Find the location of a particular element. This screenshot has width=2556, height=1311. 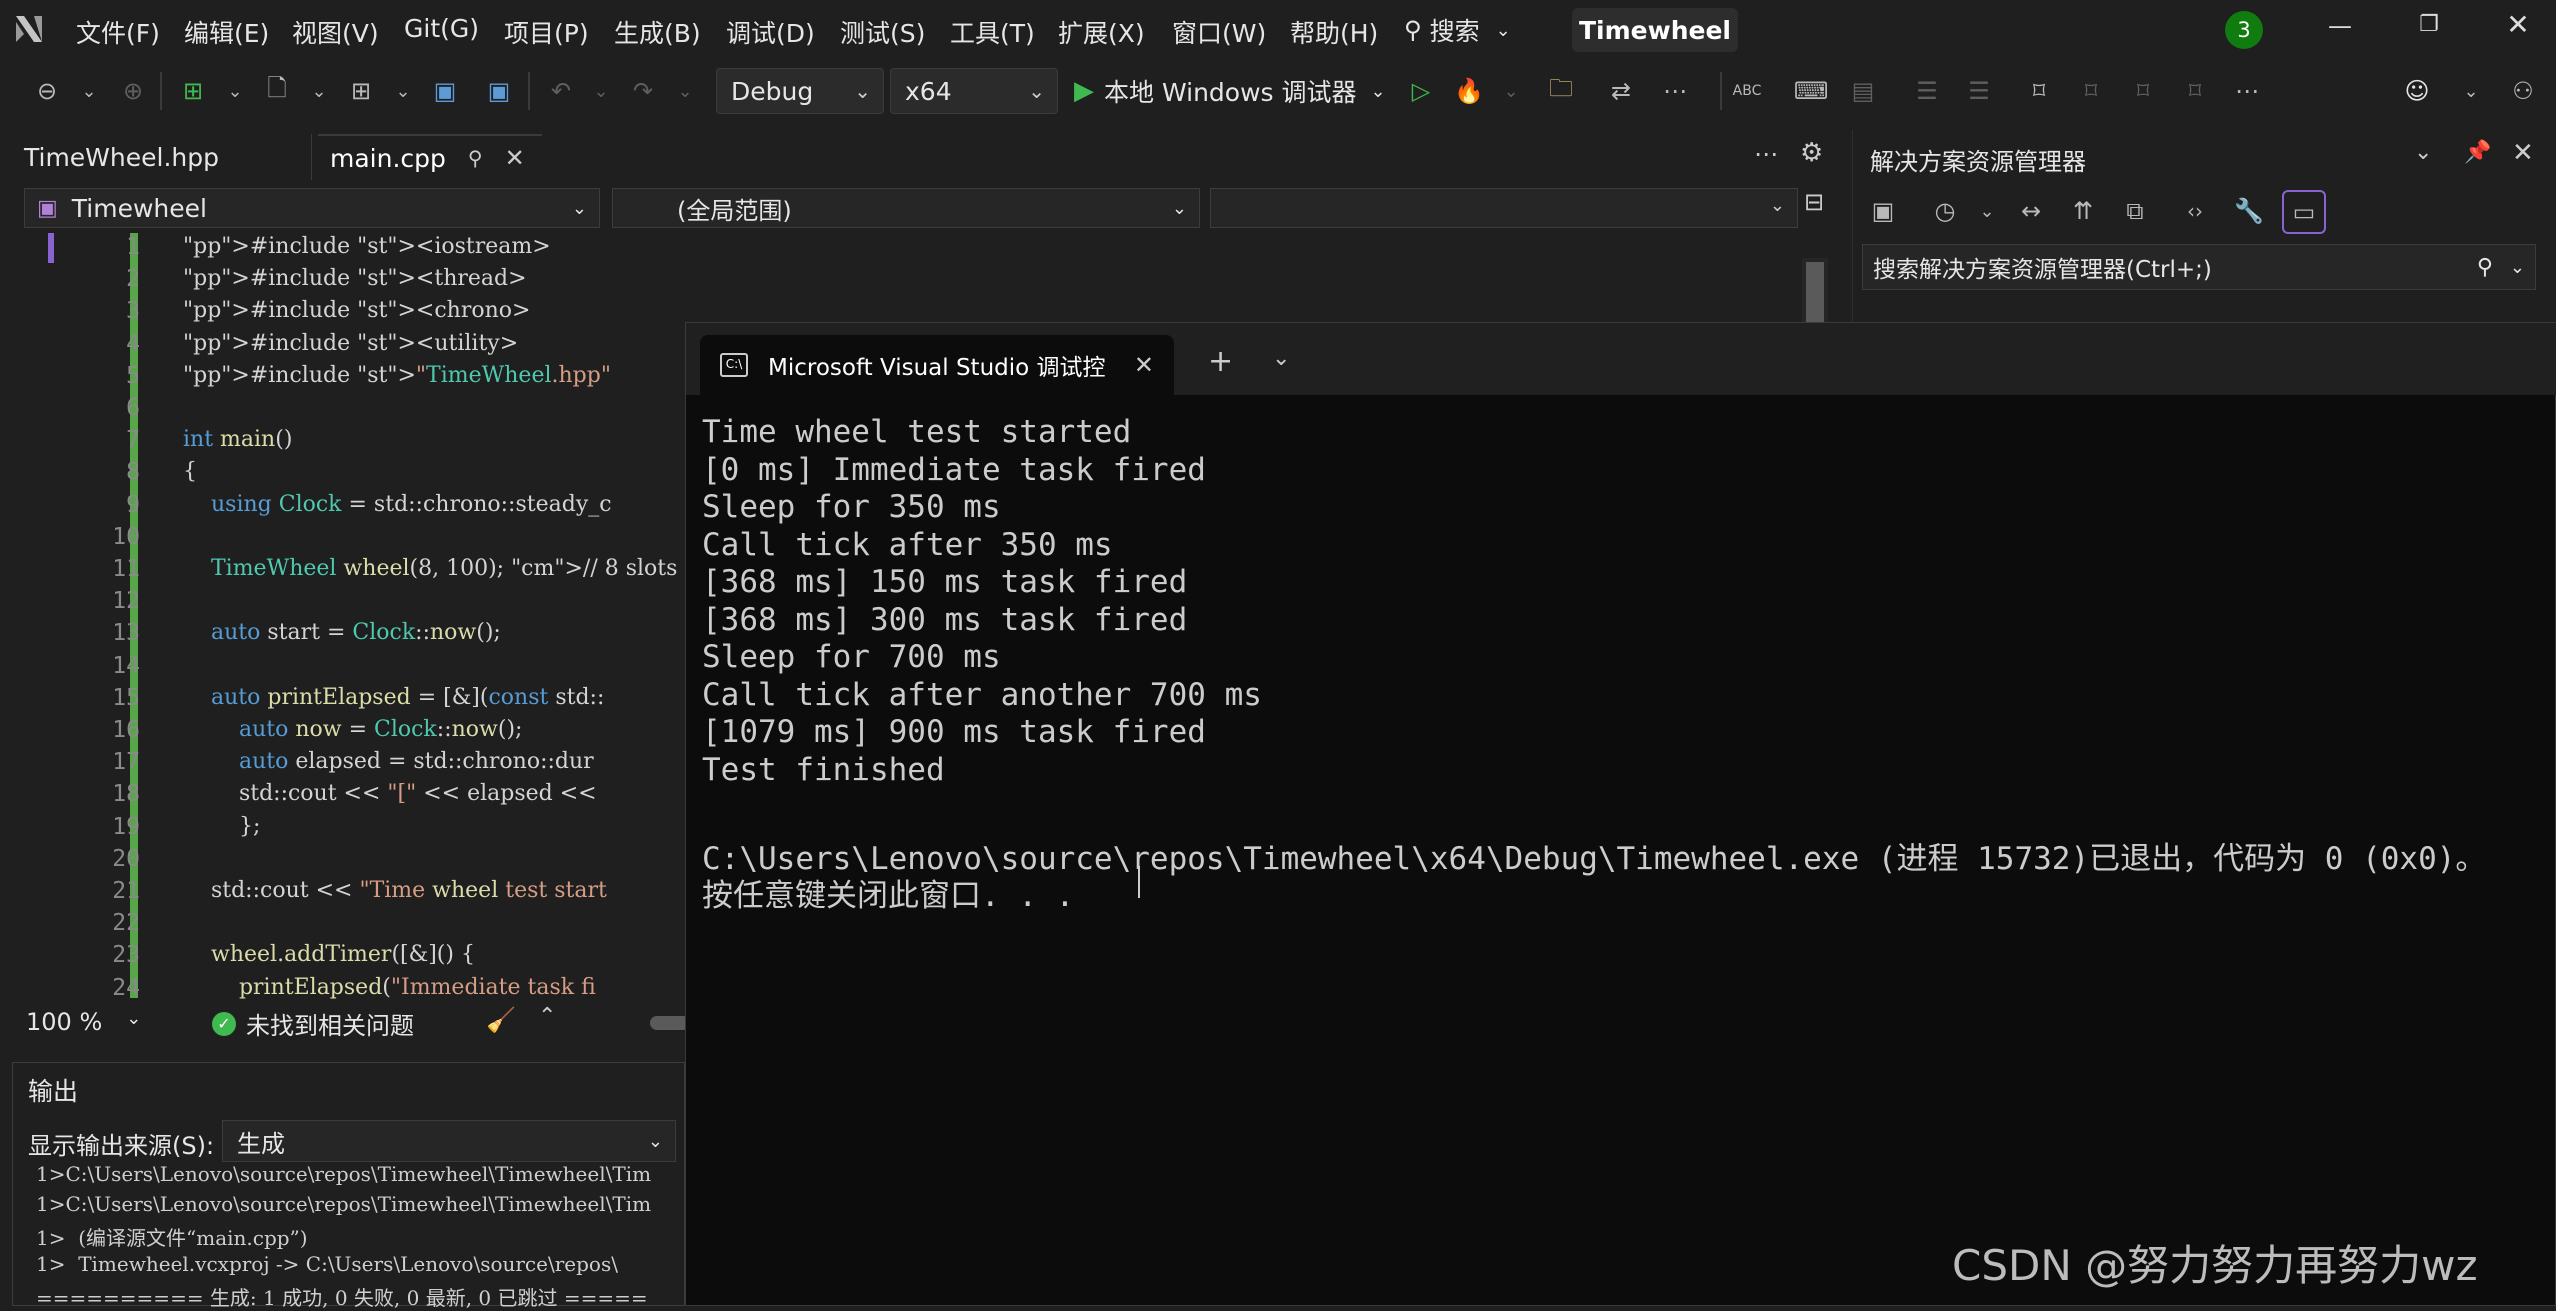

gear-icon: ⚙ is located at coordinates (1811, 153).